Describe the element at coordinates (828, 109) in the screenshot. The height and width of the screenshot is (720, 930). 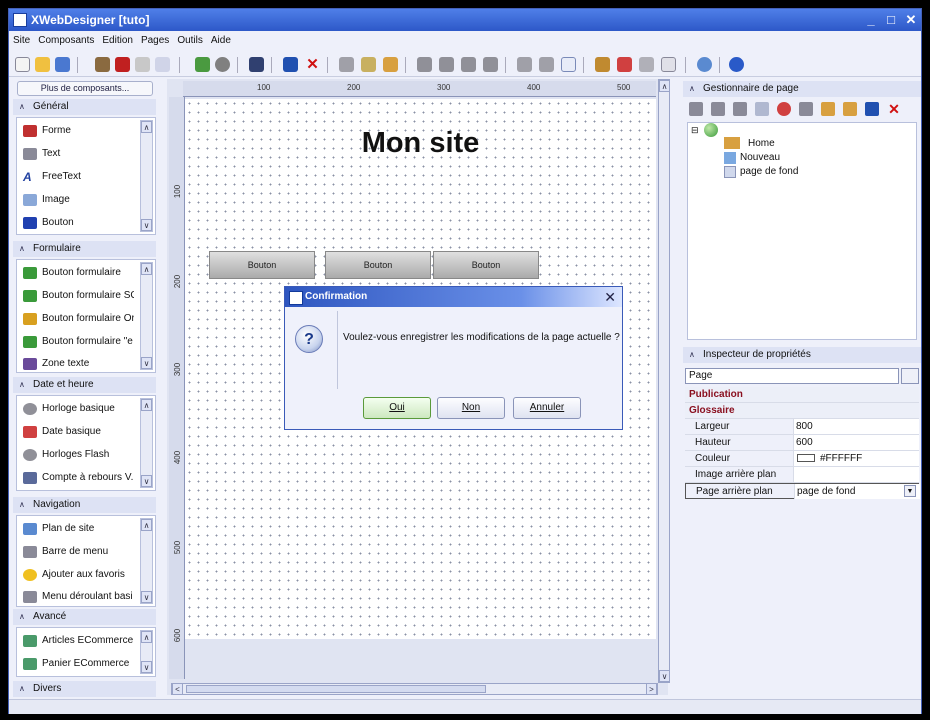
I see `home-icon` at that location.